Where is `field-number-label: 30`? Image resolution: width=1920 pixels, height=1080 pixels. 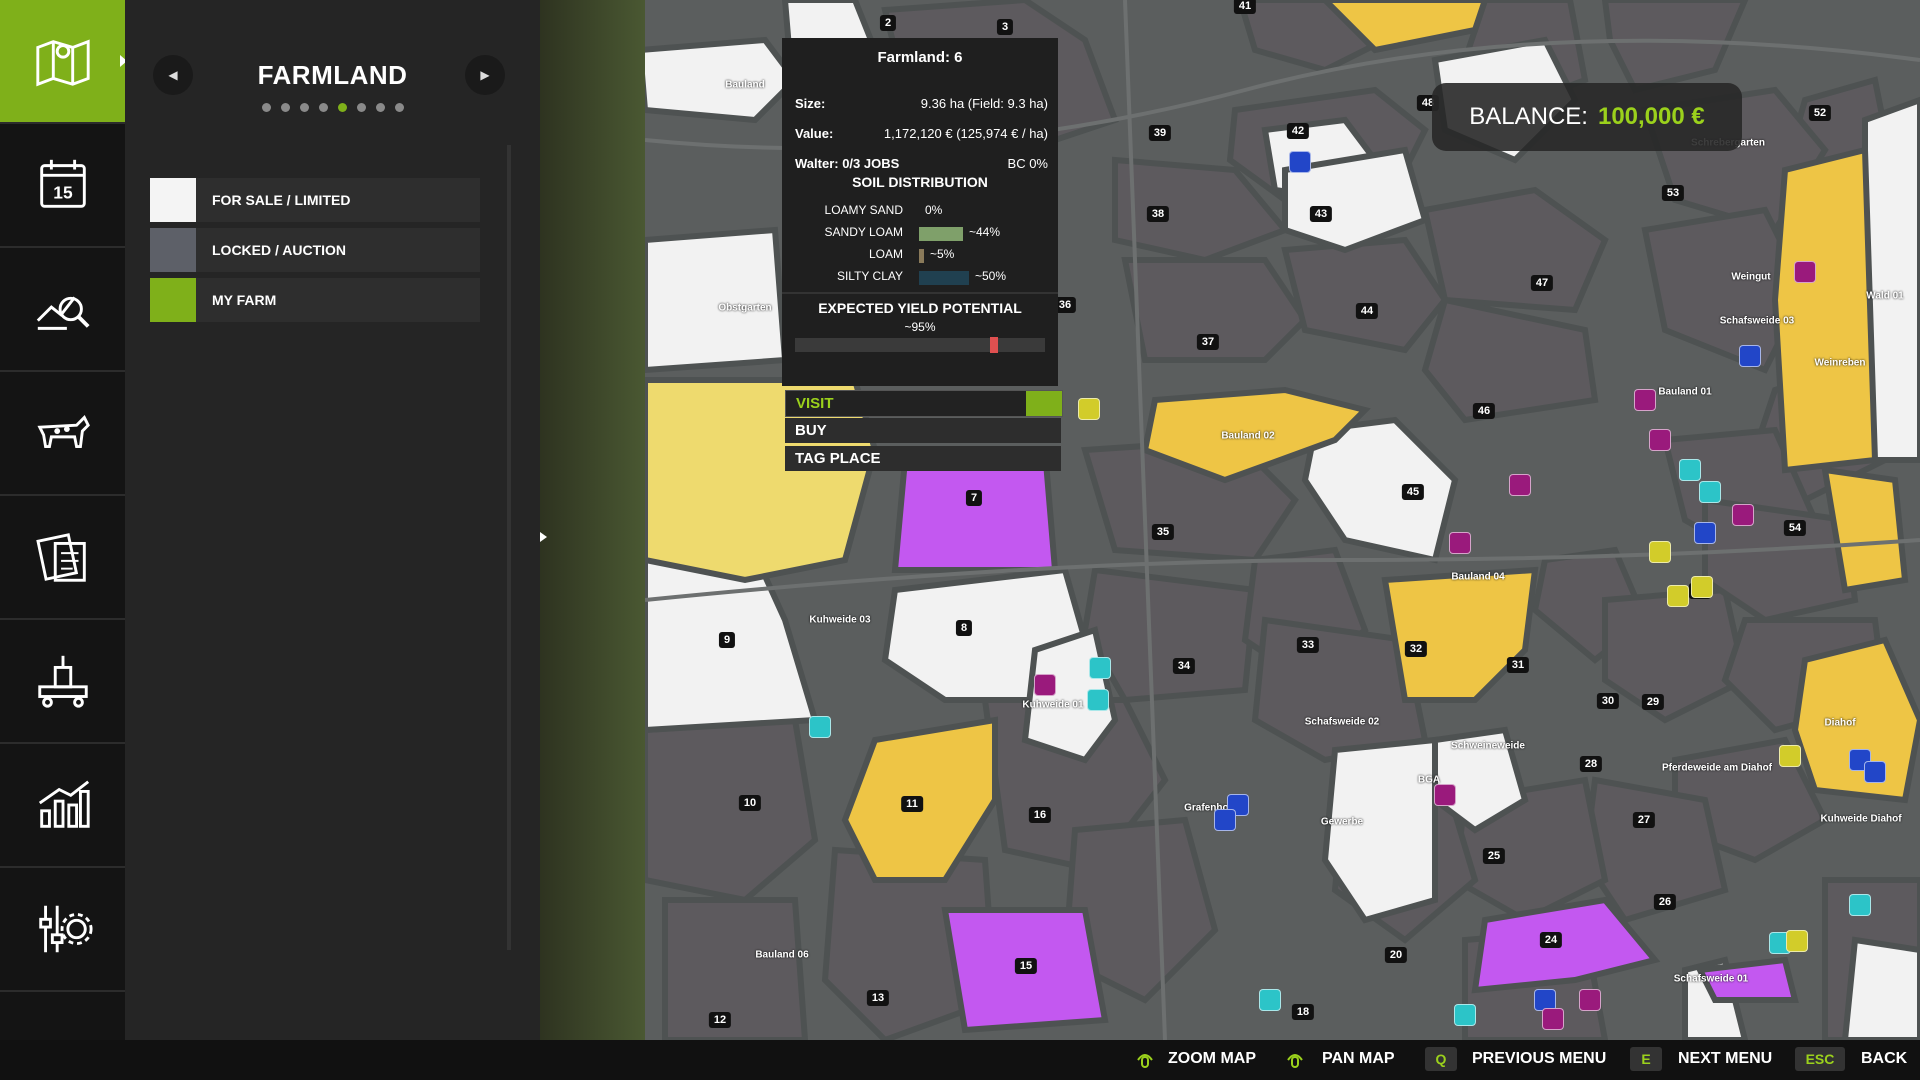
field-number-label: 30 is located at coordinates (1608, 701).